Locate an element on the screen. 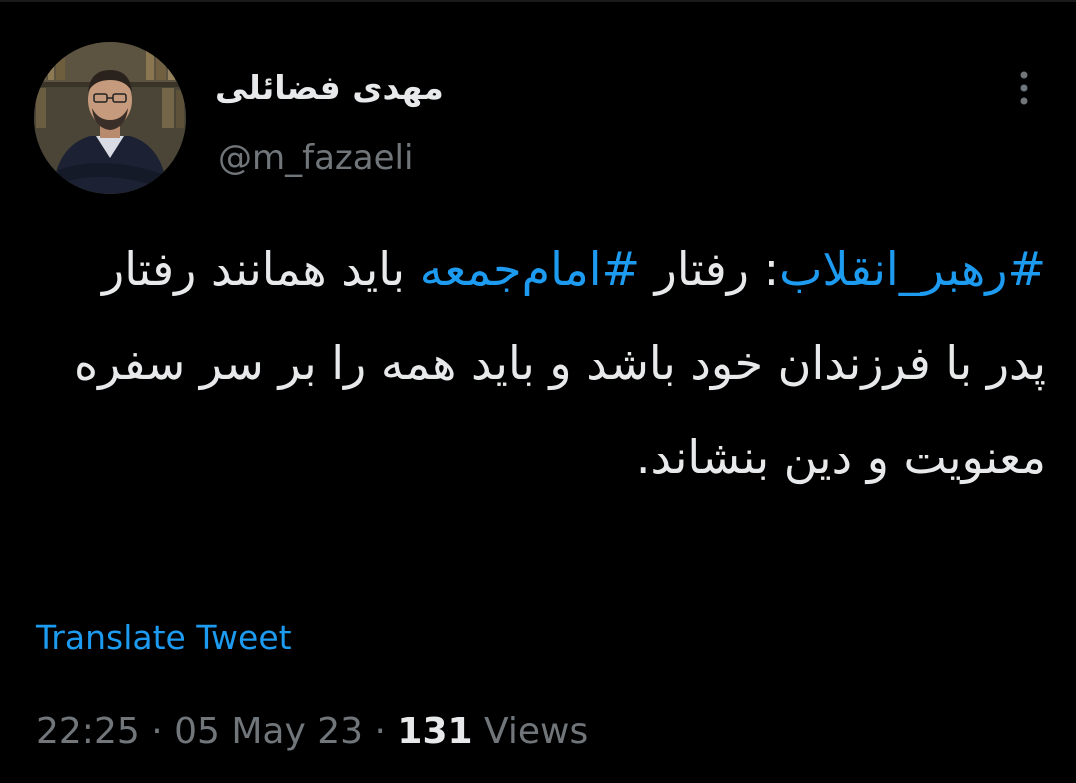 The image size is (1076, 783). translate-tweet-link: Translate Tweet is located at coordinates (164, 638).